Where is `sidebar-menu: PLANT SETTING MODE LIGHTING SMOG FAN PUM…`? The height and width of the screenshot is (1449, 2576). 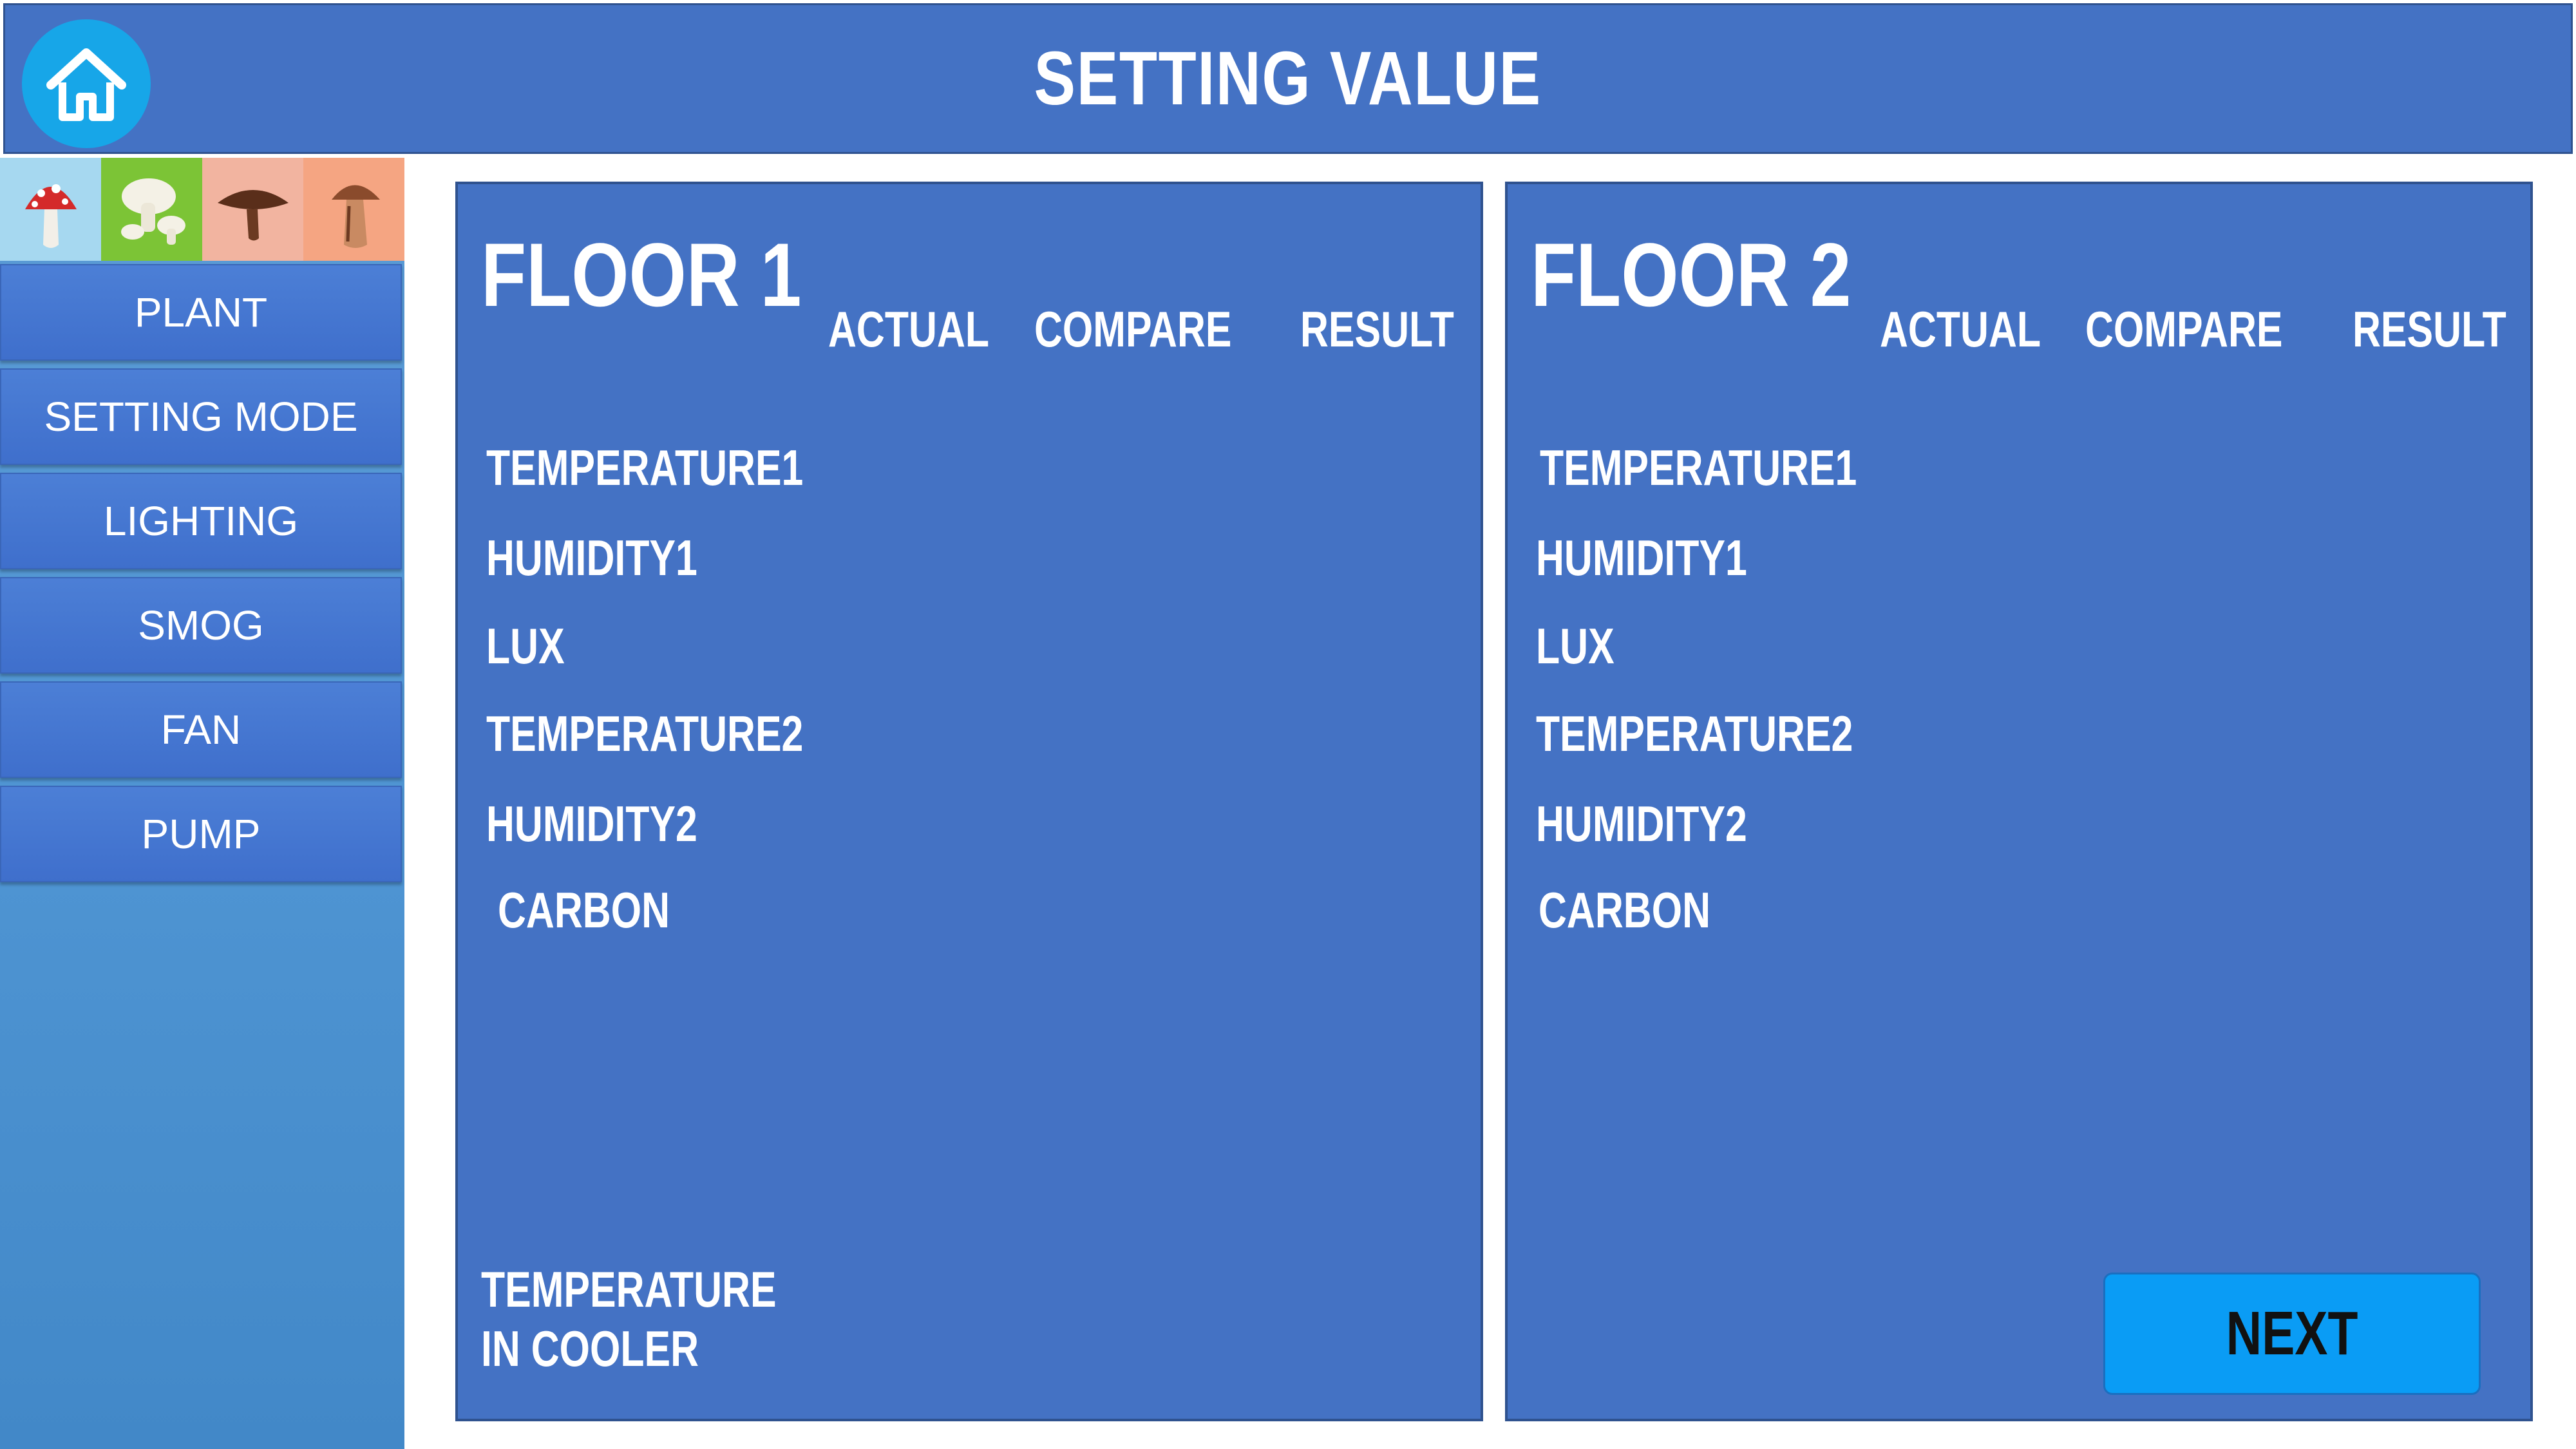
sidebar-menu: PLANT SETTING MODE LIGHTING SMOG FAN PUM… is located at coordinates (202, 577).